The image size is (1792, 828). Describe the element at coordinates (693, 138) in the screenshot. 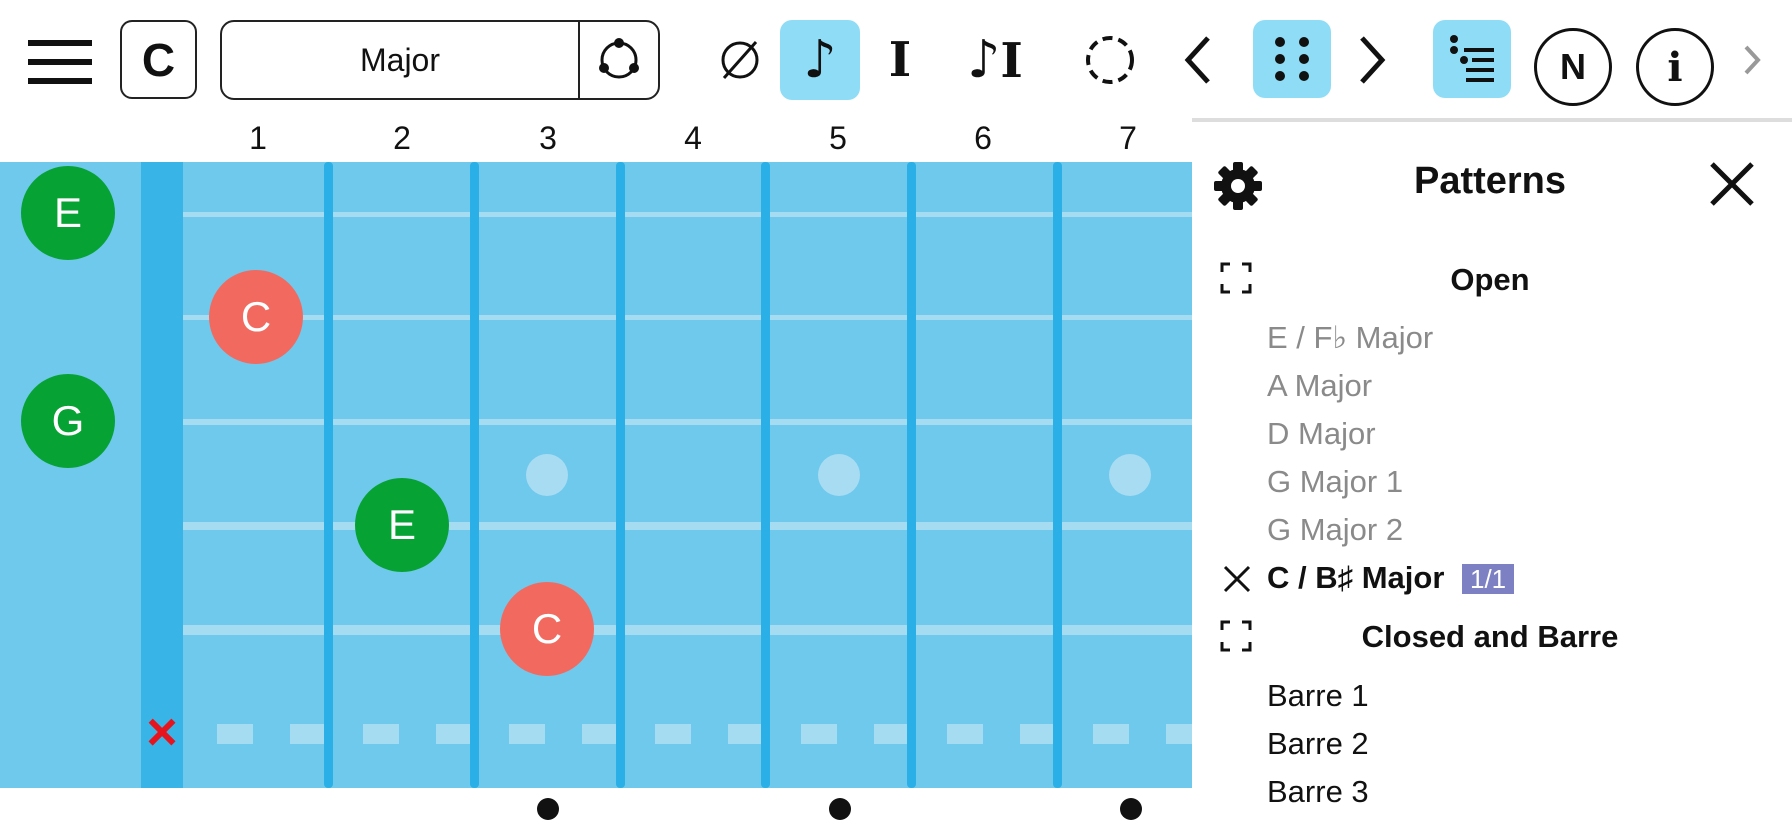

I see `fret-number: 4` at that location.